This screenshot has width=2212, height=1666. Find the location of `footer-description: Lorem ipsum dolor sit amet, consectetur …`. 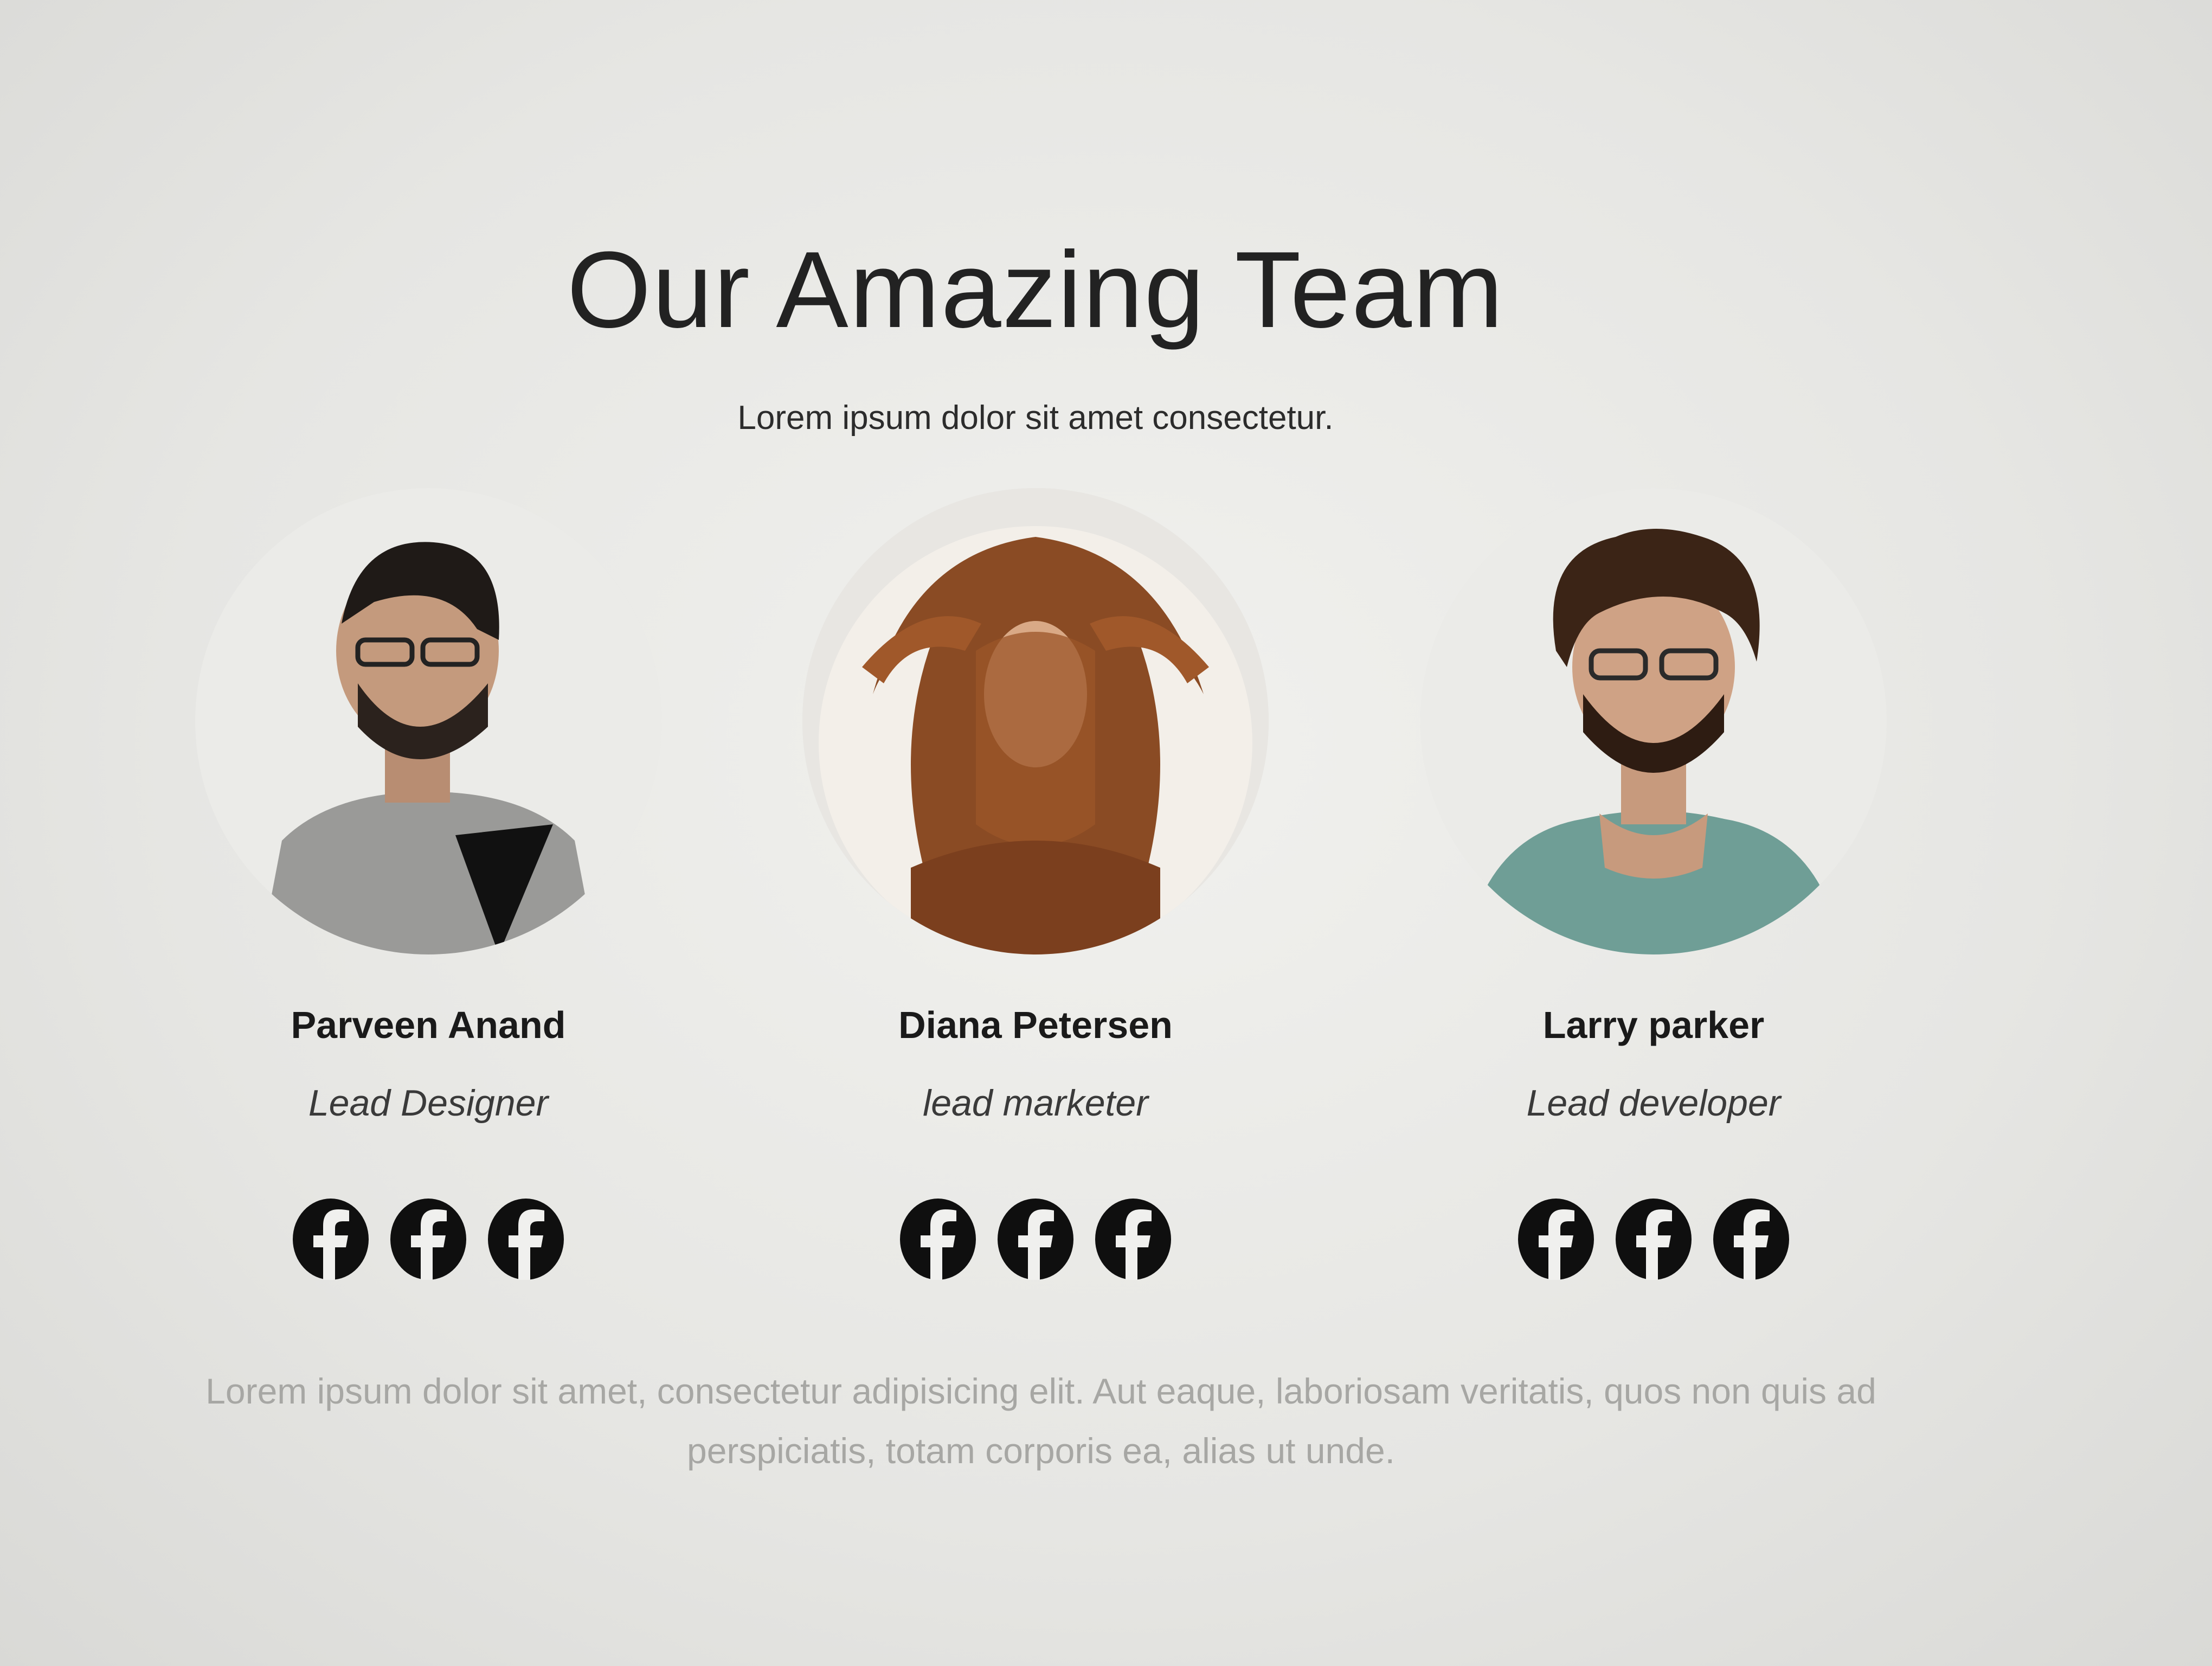

footer-description: Lorem ipsum dolor sit amet, consectetur … is located at coordinates (1040, 1421).